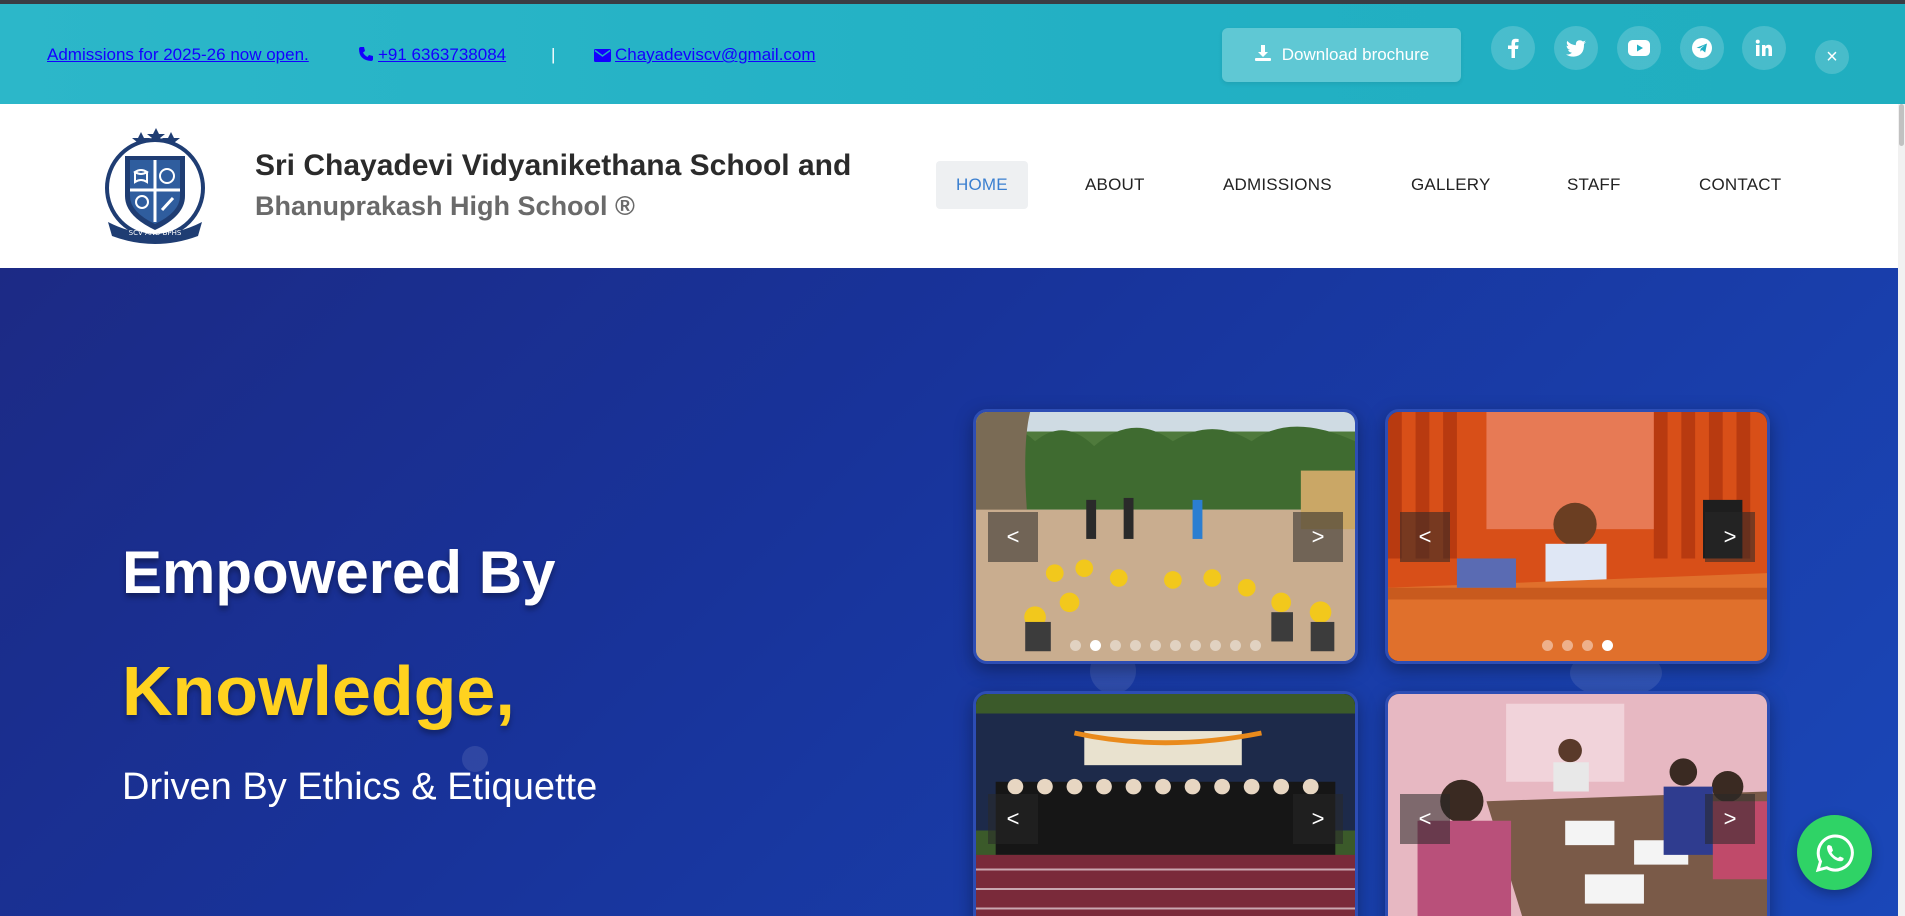 Image resolution: width=1905 pixels, height=916 pixels. Describe the element at coordinates (1834, 852) in the screenshot. I see `whatsapp-icon` at that location.